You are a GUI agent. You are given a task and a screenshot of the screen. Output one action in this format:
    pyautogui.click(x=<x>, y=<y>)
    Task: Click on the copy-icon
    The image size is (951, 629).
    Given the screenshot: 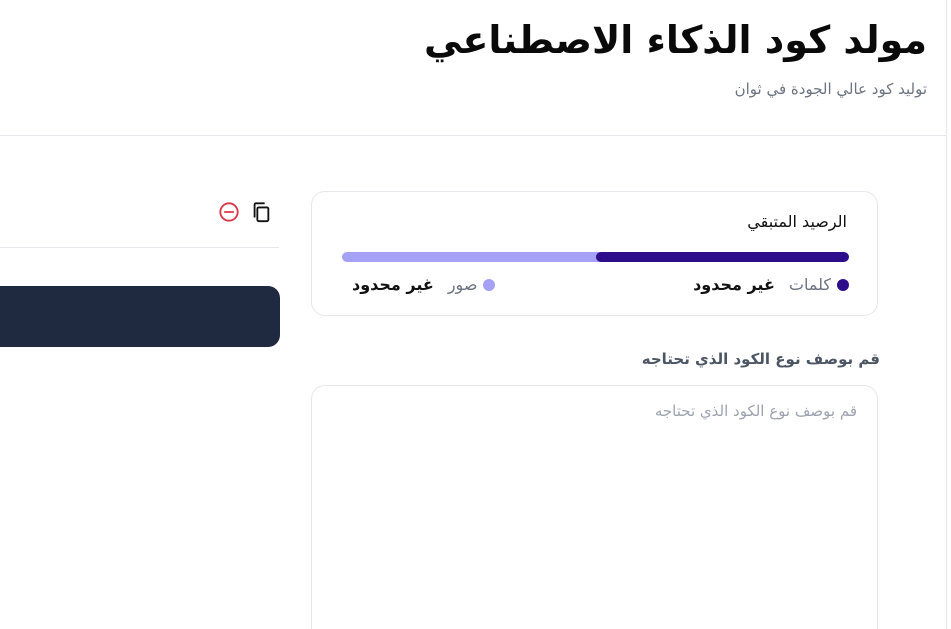 What is the action you would take?
    pyautogui.click(x=261, y=212)
    